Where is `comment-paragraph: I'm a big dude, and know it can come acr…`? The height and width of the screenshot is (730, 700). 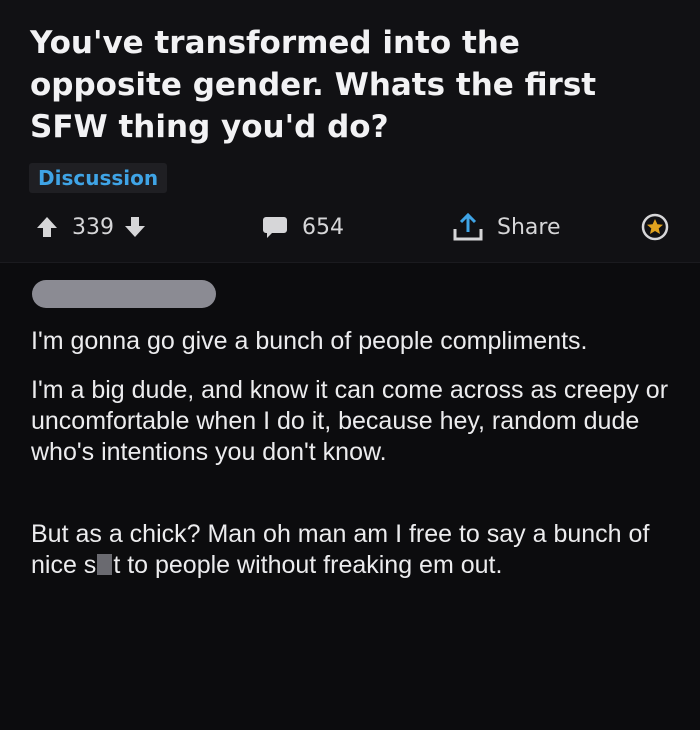
comment-paragraph: I'm a big dude, and know it can come acr… is located at coordinates (350, 421).